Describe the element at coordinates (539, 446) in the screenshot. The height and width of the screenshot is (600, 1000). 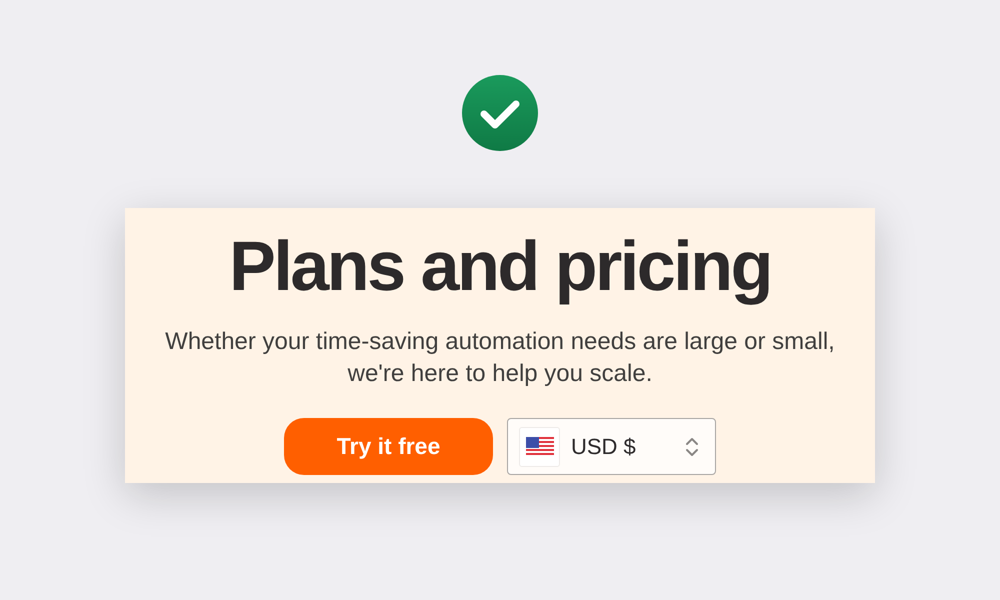
I see `flag-icon` at that location.